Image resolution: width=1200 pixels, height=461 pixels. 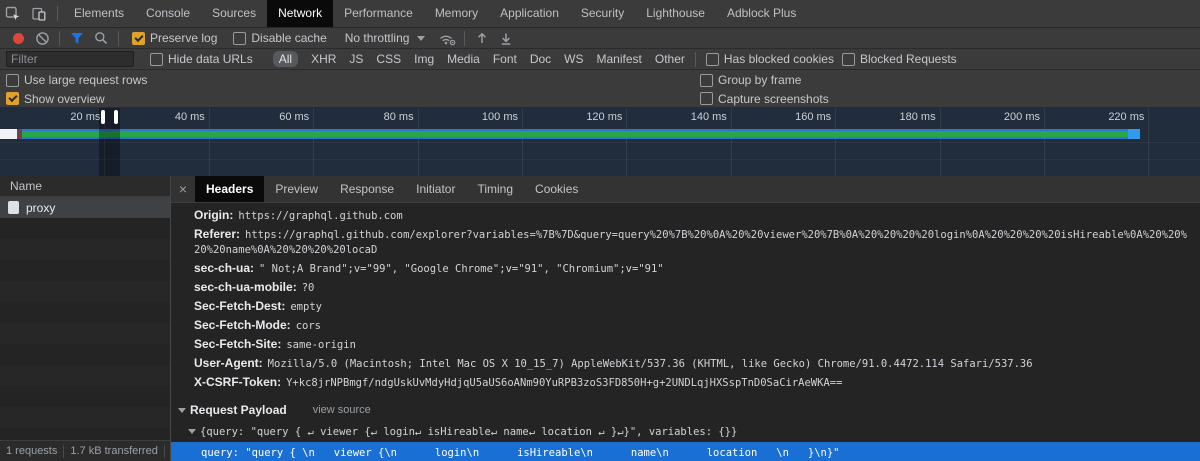 I want to click on name-column-header: Name, so click(x=85, y=186).